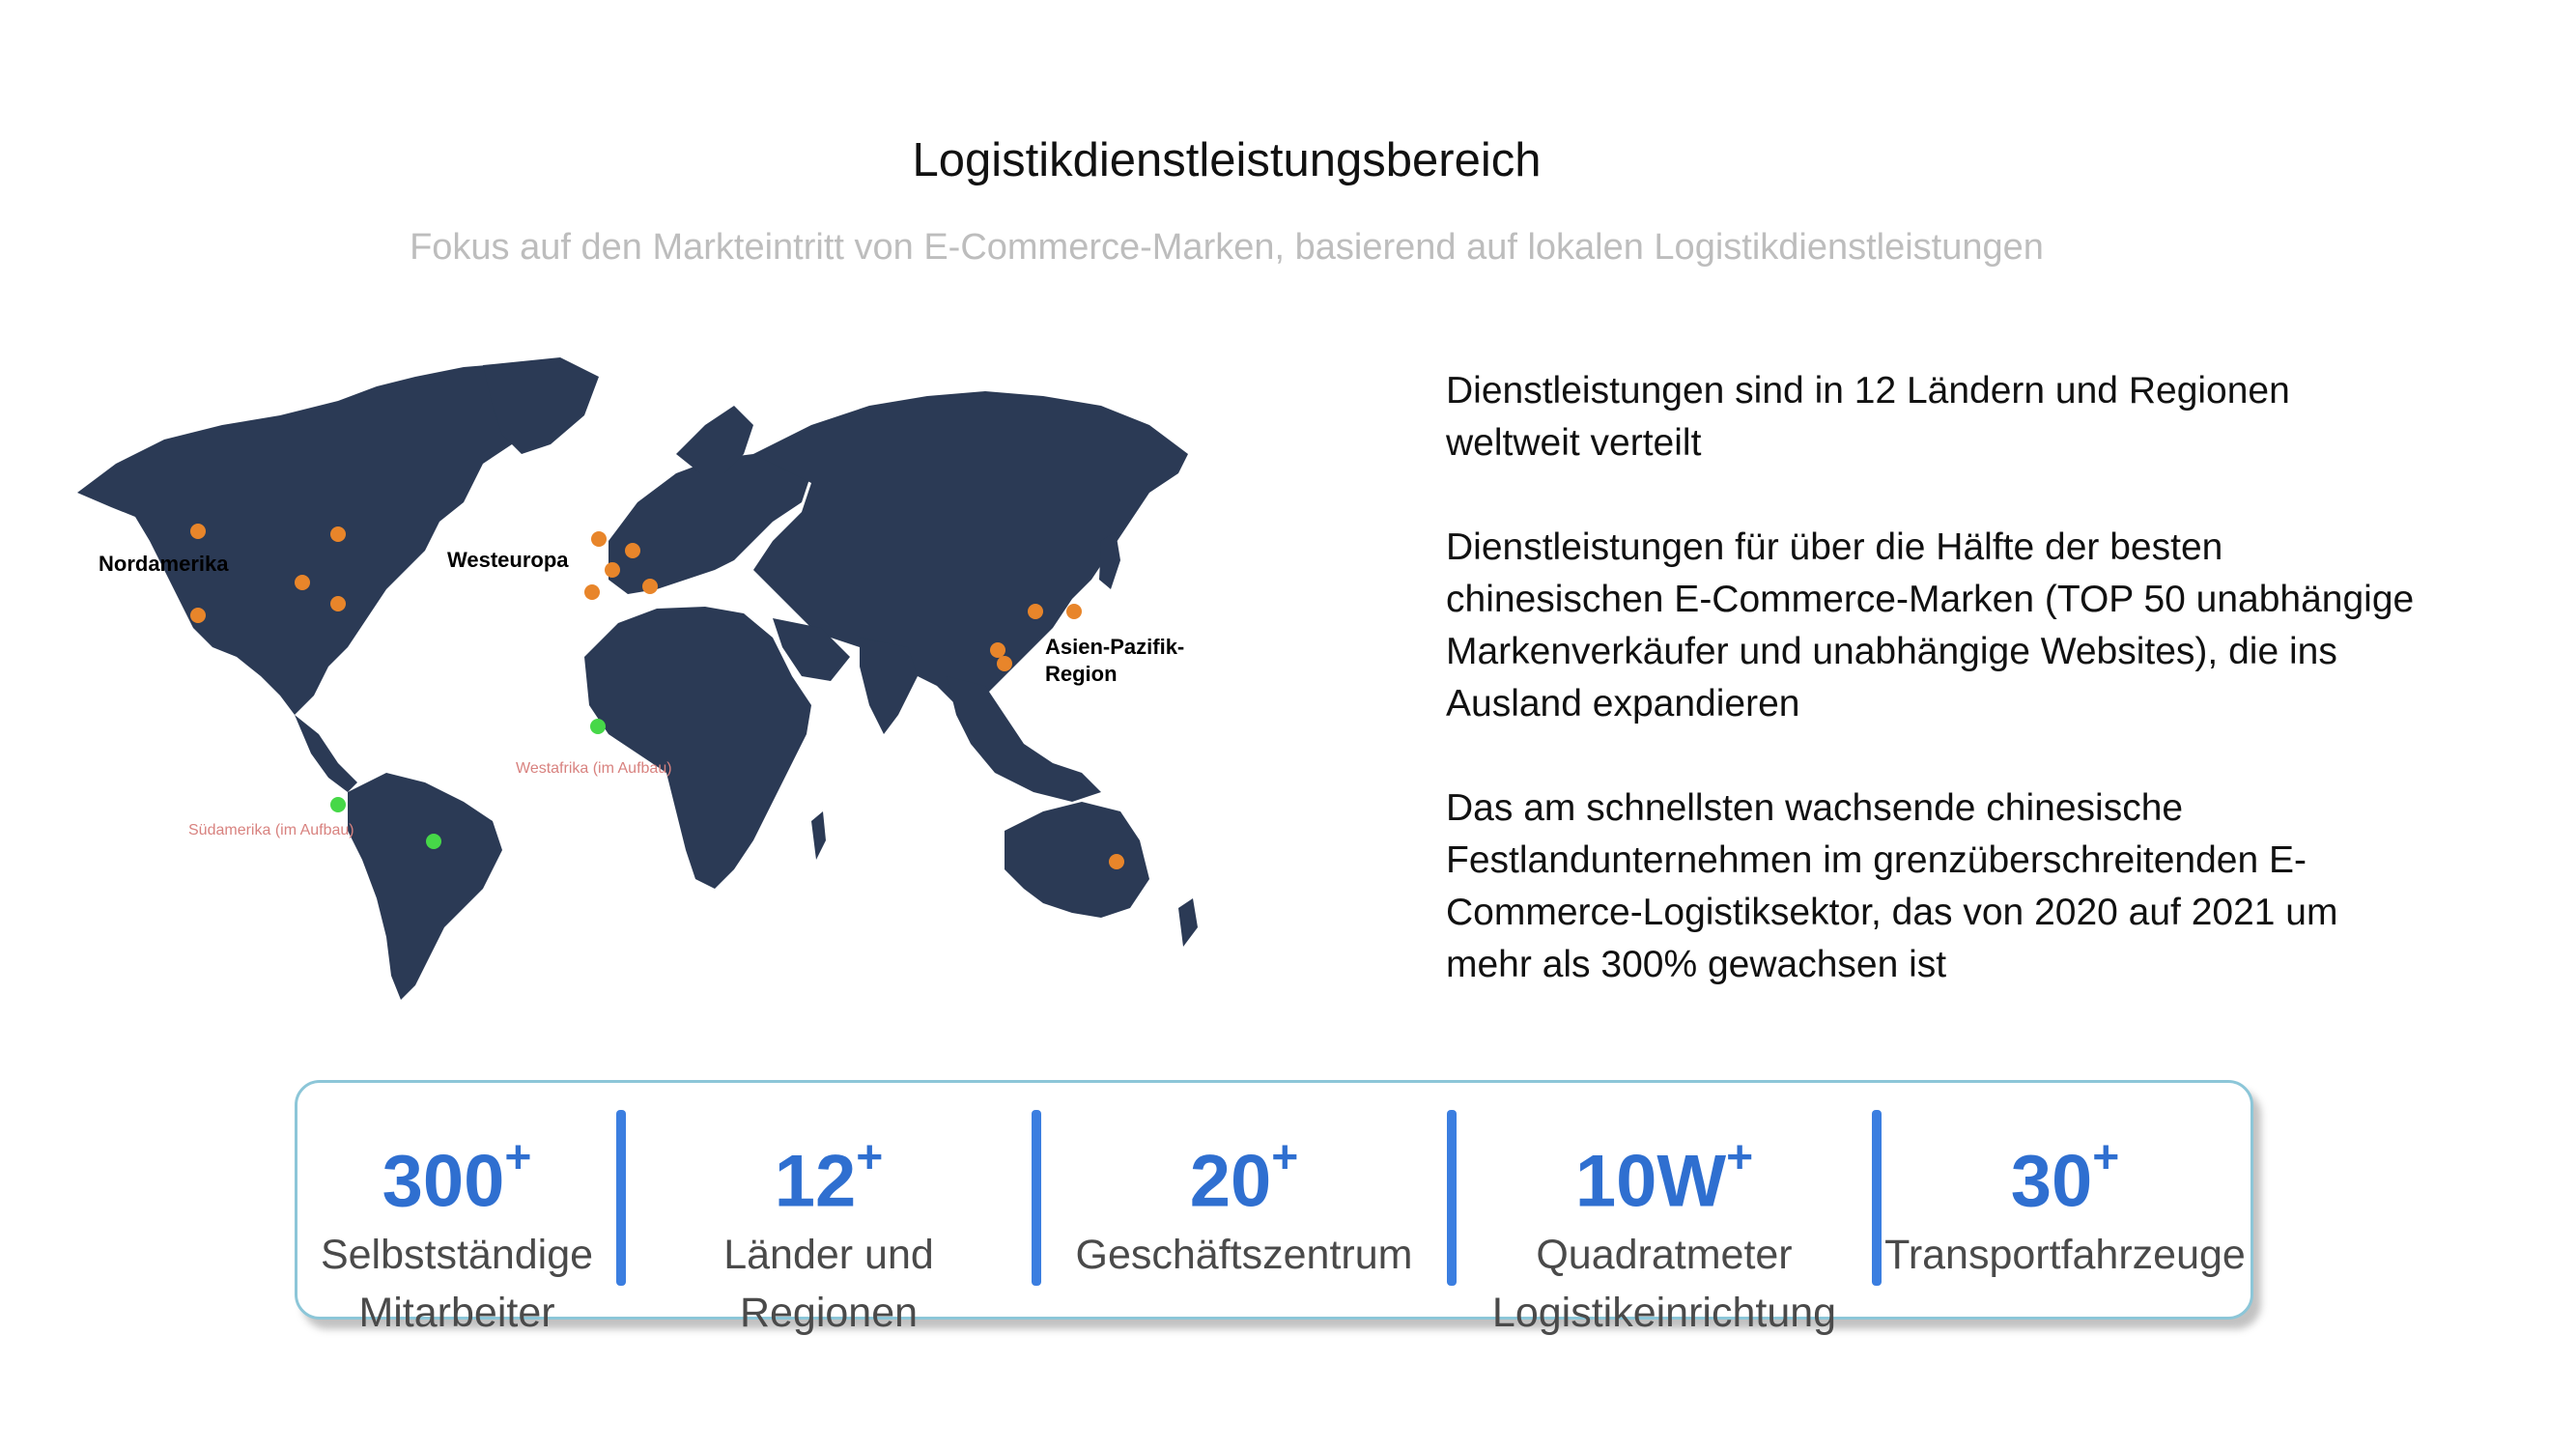 This screenshot has height=1449, width=2576. What do you see at coordinates (1227, 160) in the screenshot?
I see `page-title: Logistikdienstleistungsbereich` at bounding box center [1227, 160].